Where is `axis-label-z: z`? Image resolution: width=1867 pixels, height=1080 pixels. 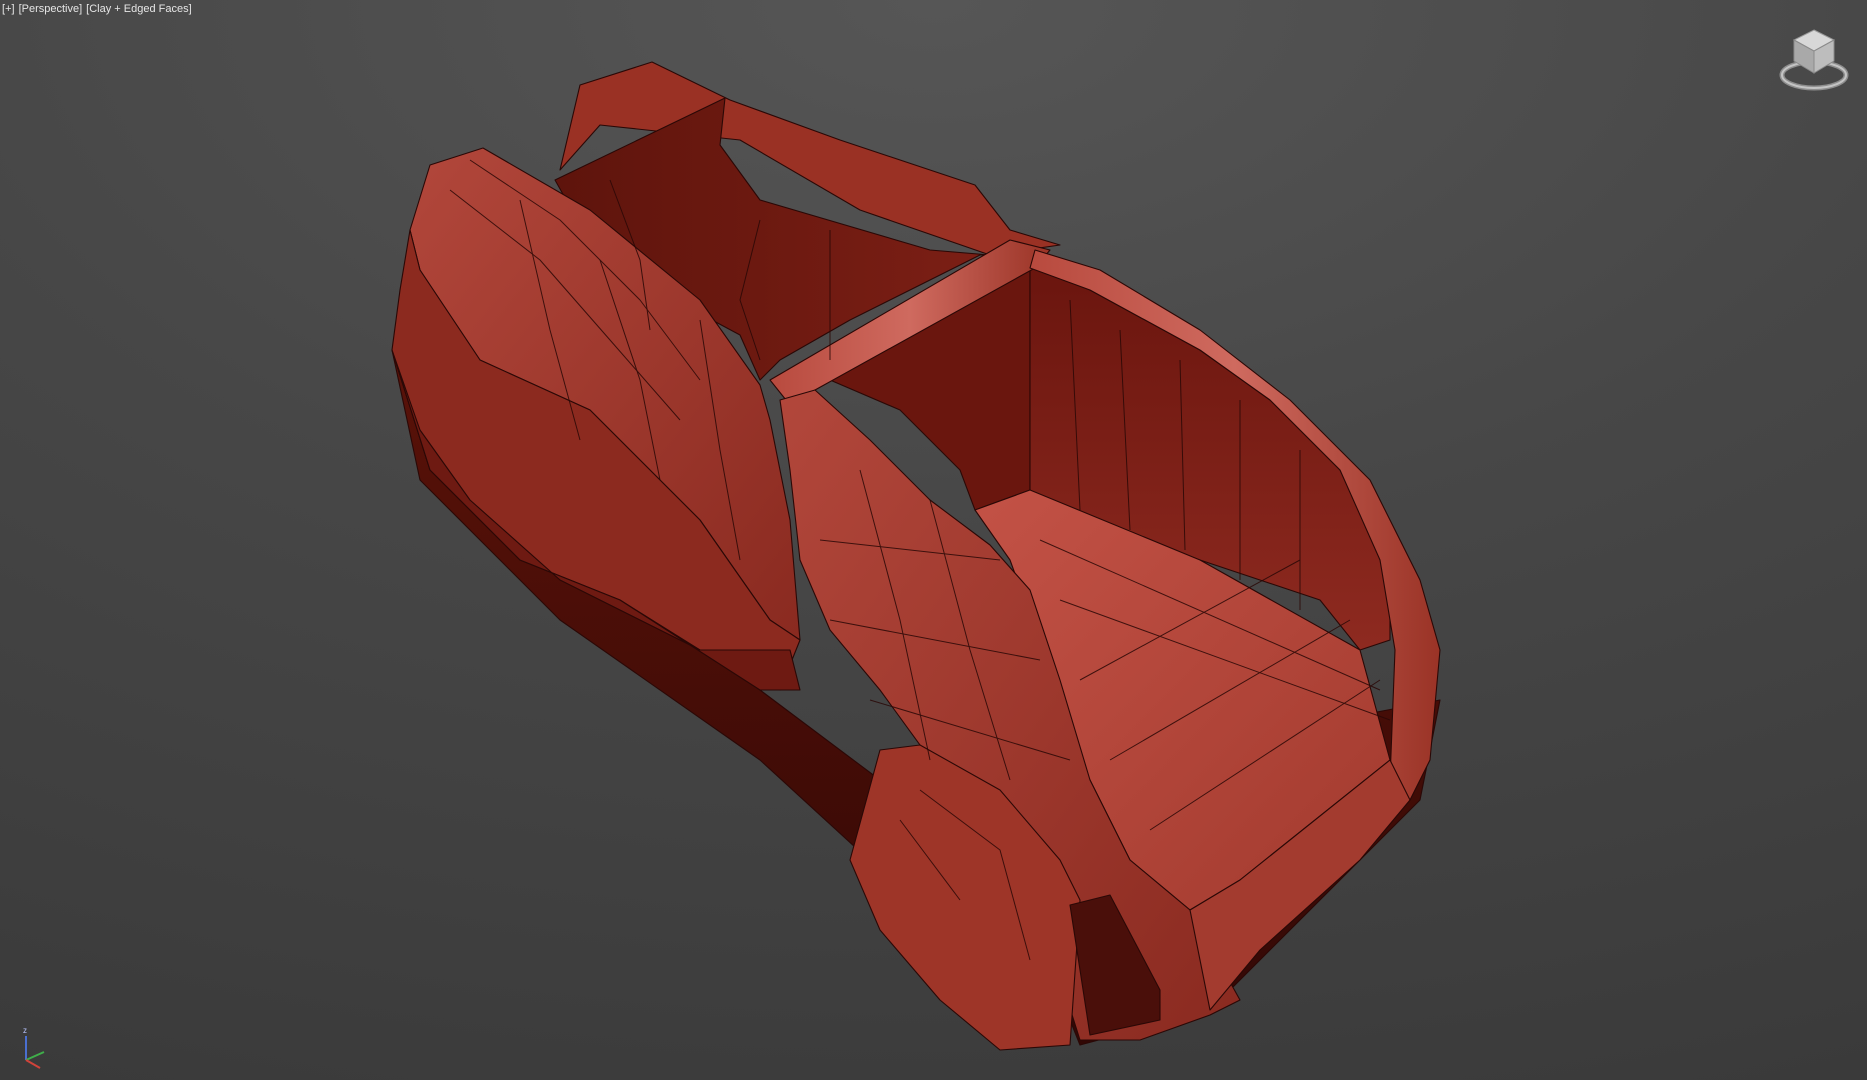
axis-label-z: z is located at coordinates (25, 1030).